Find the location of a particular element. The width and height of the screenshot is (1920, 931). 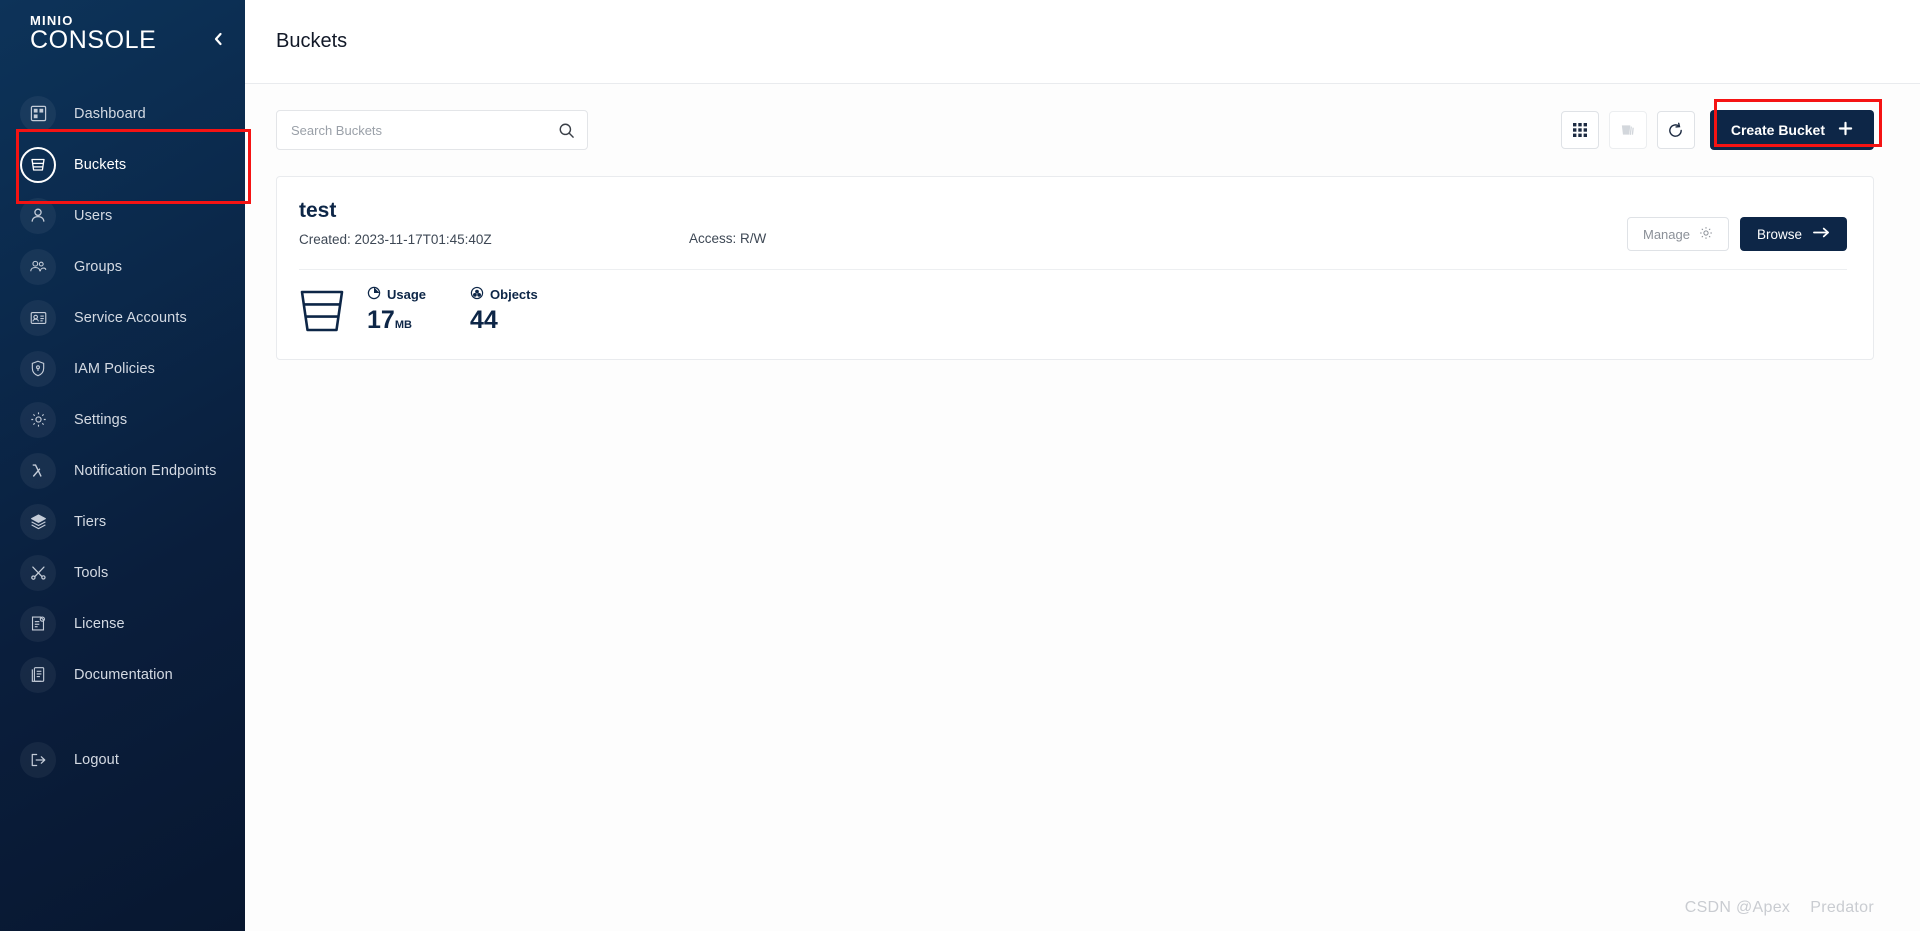

bucket-access: Access: R/W is located at coordinates (728, 238).